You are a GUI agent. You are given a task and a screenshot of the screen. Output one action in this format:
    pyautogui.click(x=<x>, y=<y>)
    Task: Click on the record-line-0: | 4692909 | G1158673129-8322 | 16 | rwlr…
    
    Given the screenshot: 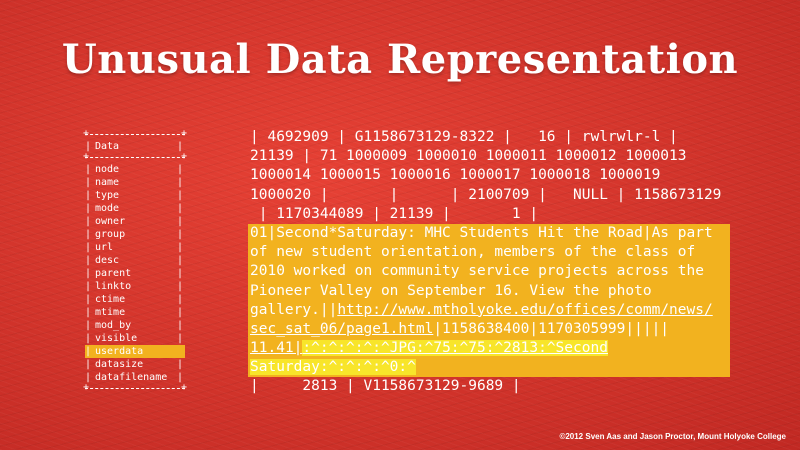 What is the action you would take?
    pyautogui.click(x=464, y=137)
    